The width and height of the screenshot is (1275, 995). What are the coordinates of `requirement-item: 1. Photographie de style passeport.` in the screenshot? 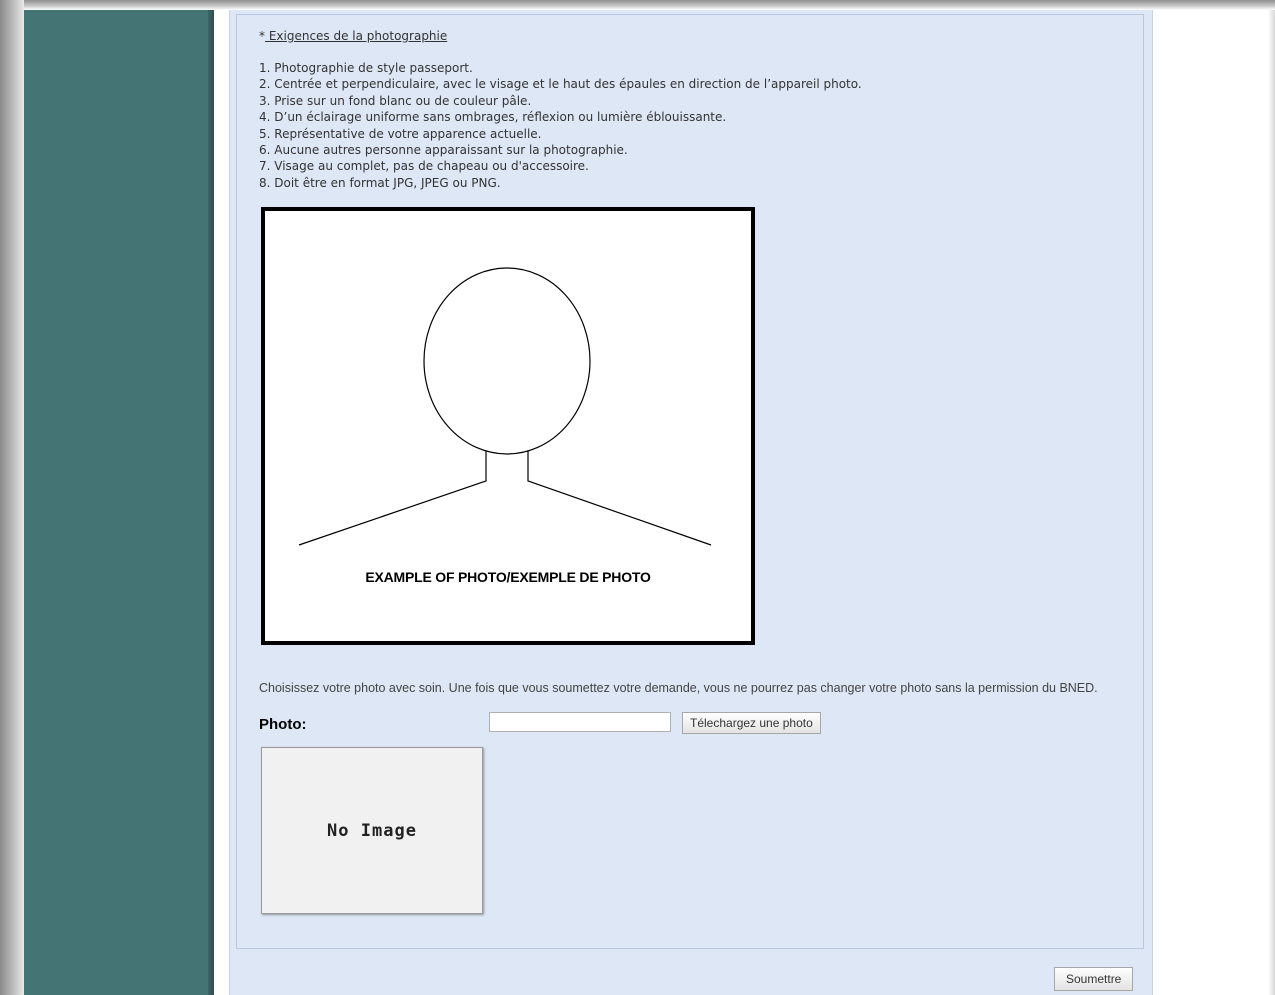 It's located at (366, 68).